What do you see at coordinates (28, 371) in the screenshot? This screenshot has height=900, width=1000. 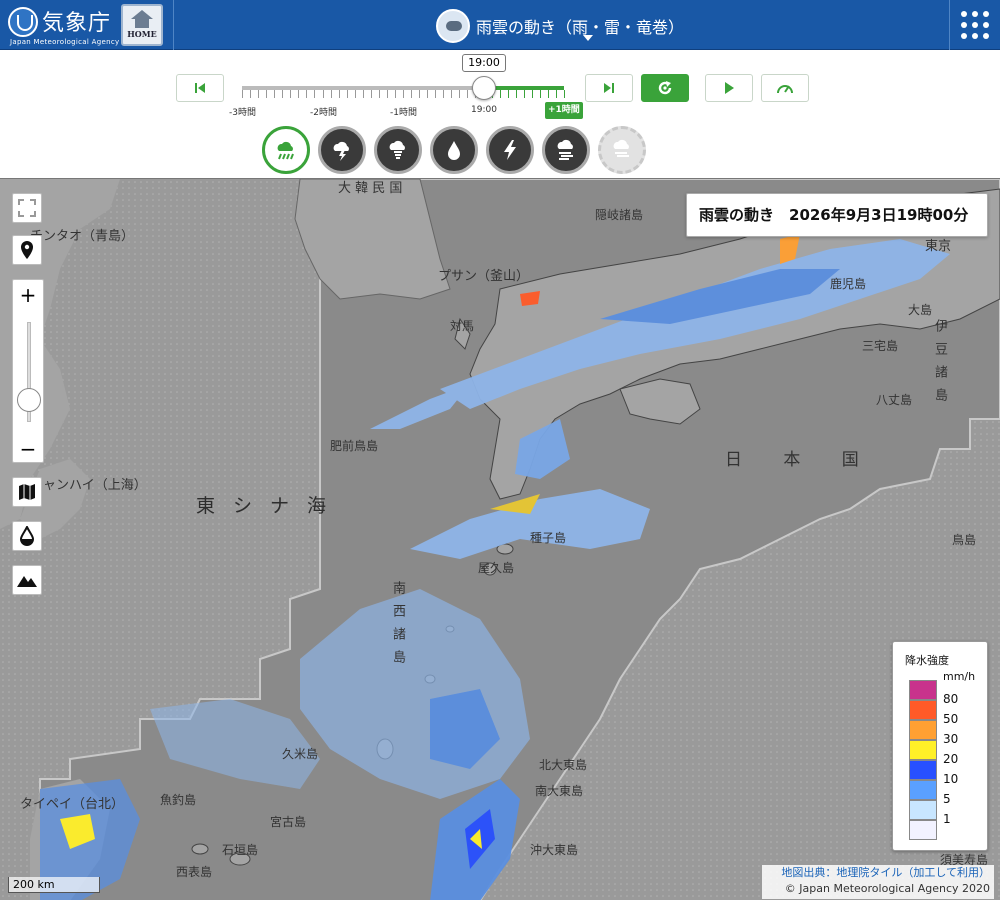 I see `zoom-control: + −` at bounding box center [28, 371].